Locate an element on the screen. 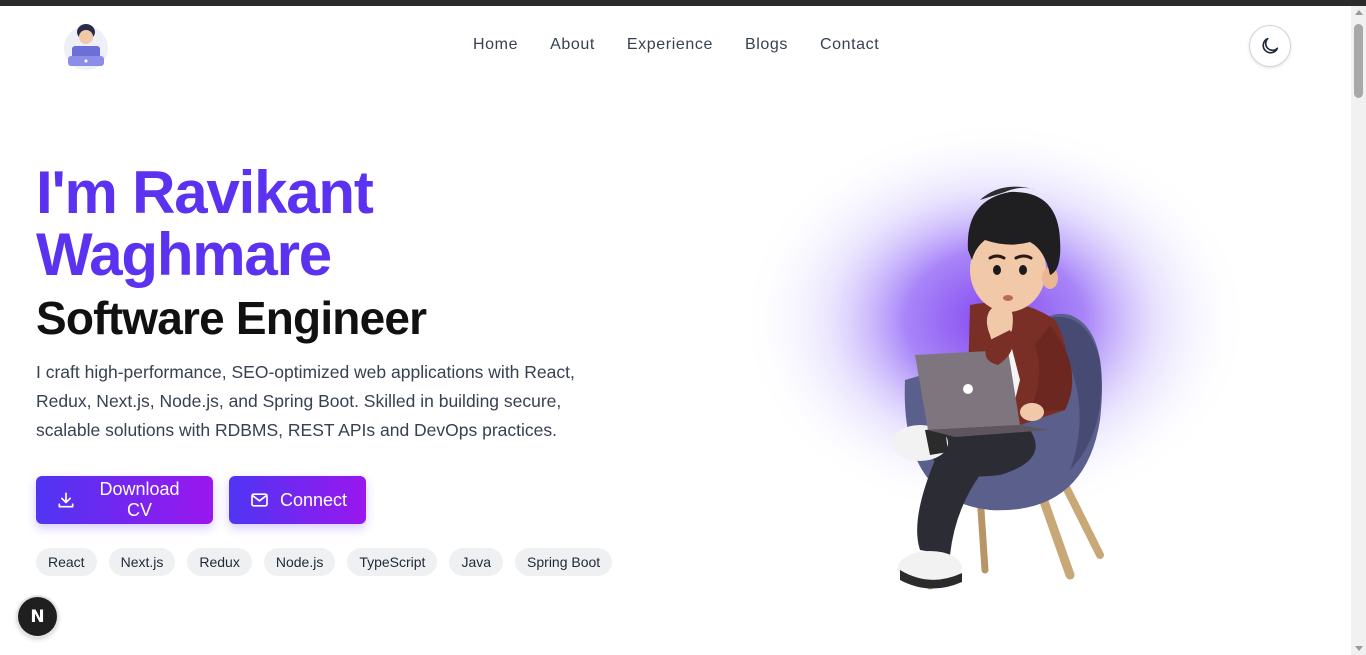 This screenshot has height=655, width=1366. skill-chip-typescript: TypeScript is located at coordinates (392, 562).